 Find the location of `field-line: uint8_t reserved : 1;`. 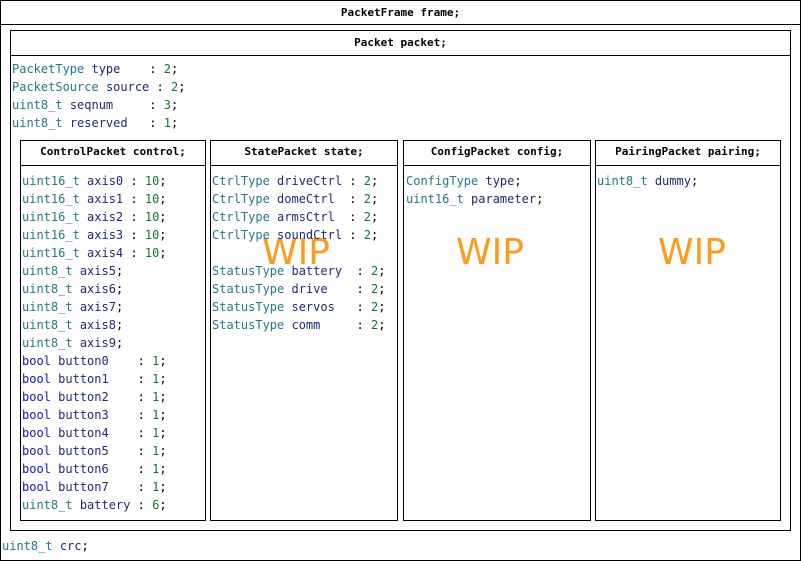

field-line: uint8_t reserved : 1; is located at coordinates (98, 123).